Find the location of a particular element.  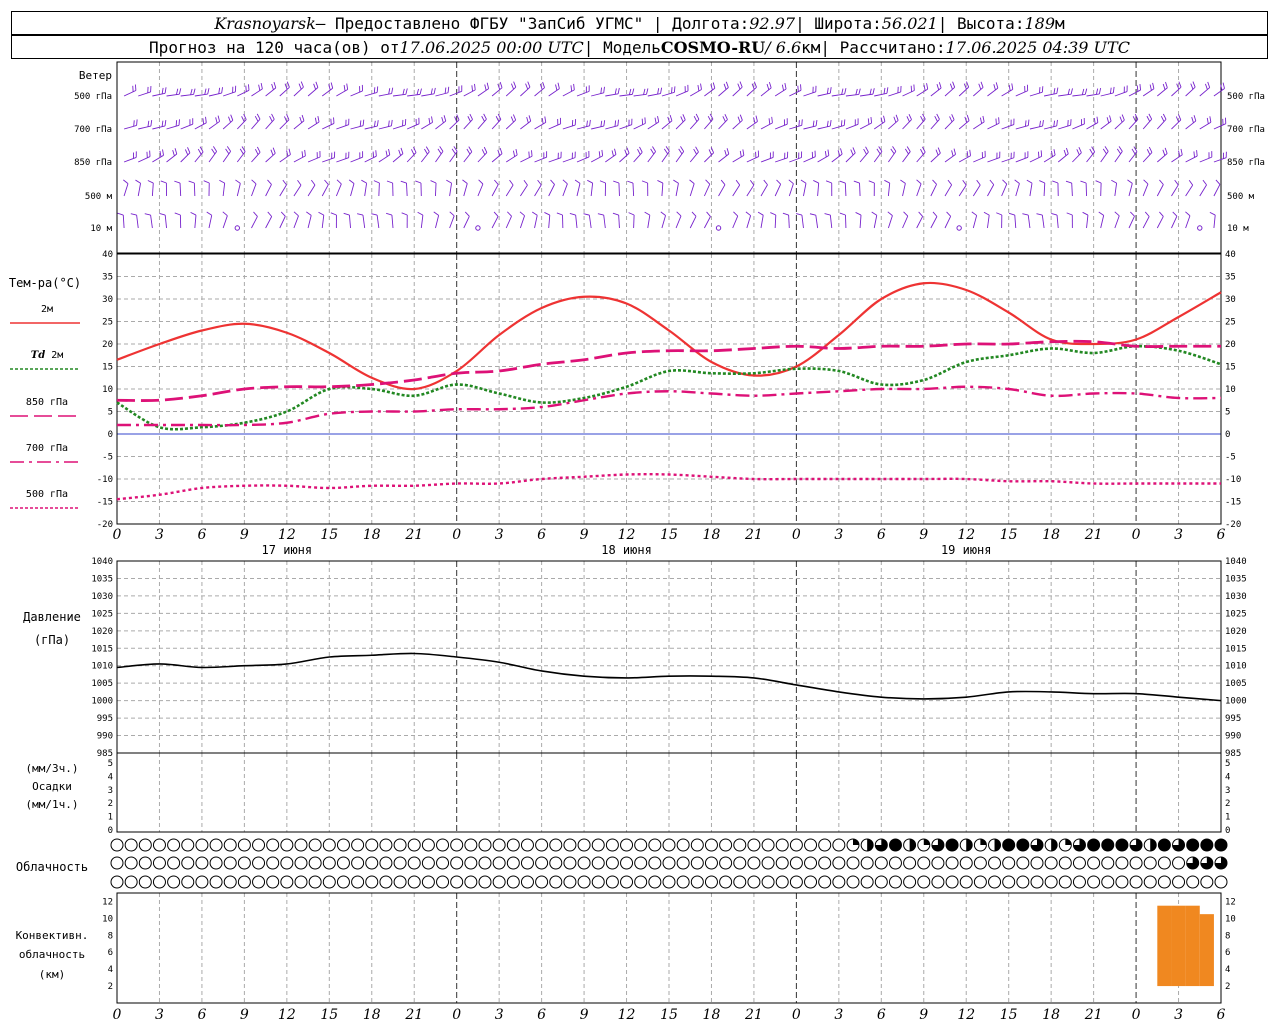

x-hour-label: 3 is located at coordinates (159, 535).